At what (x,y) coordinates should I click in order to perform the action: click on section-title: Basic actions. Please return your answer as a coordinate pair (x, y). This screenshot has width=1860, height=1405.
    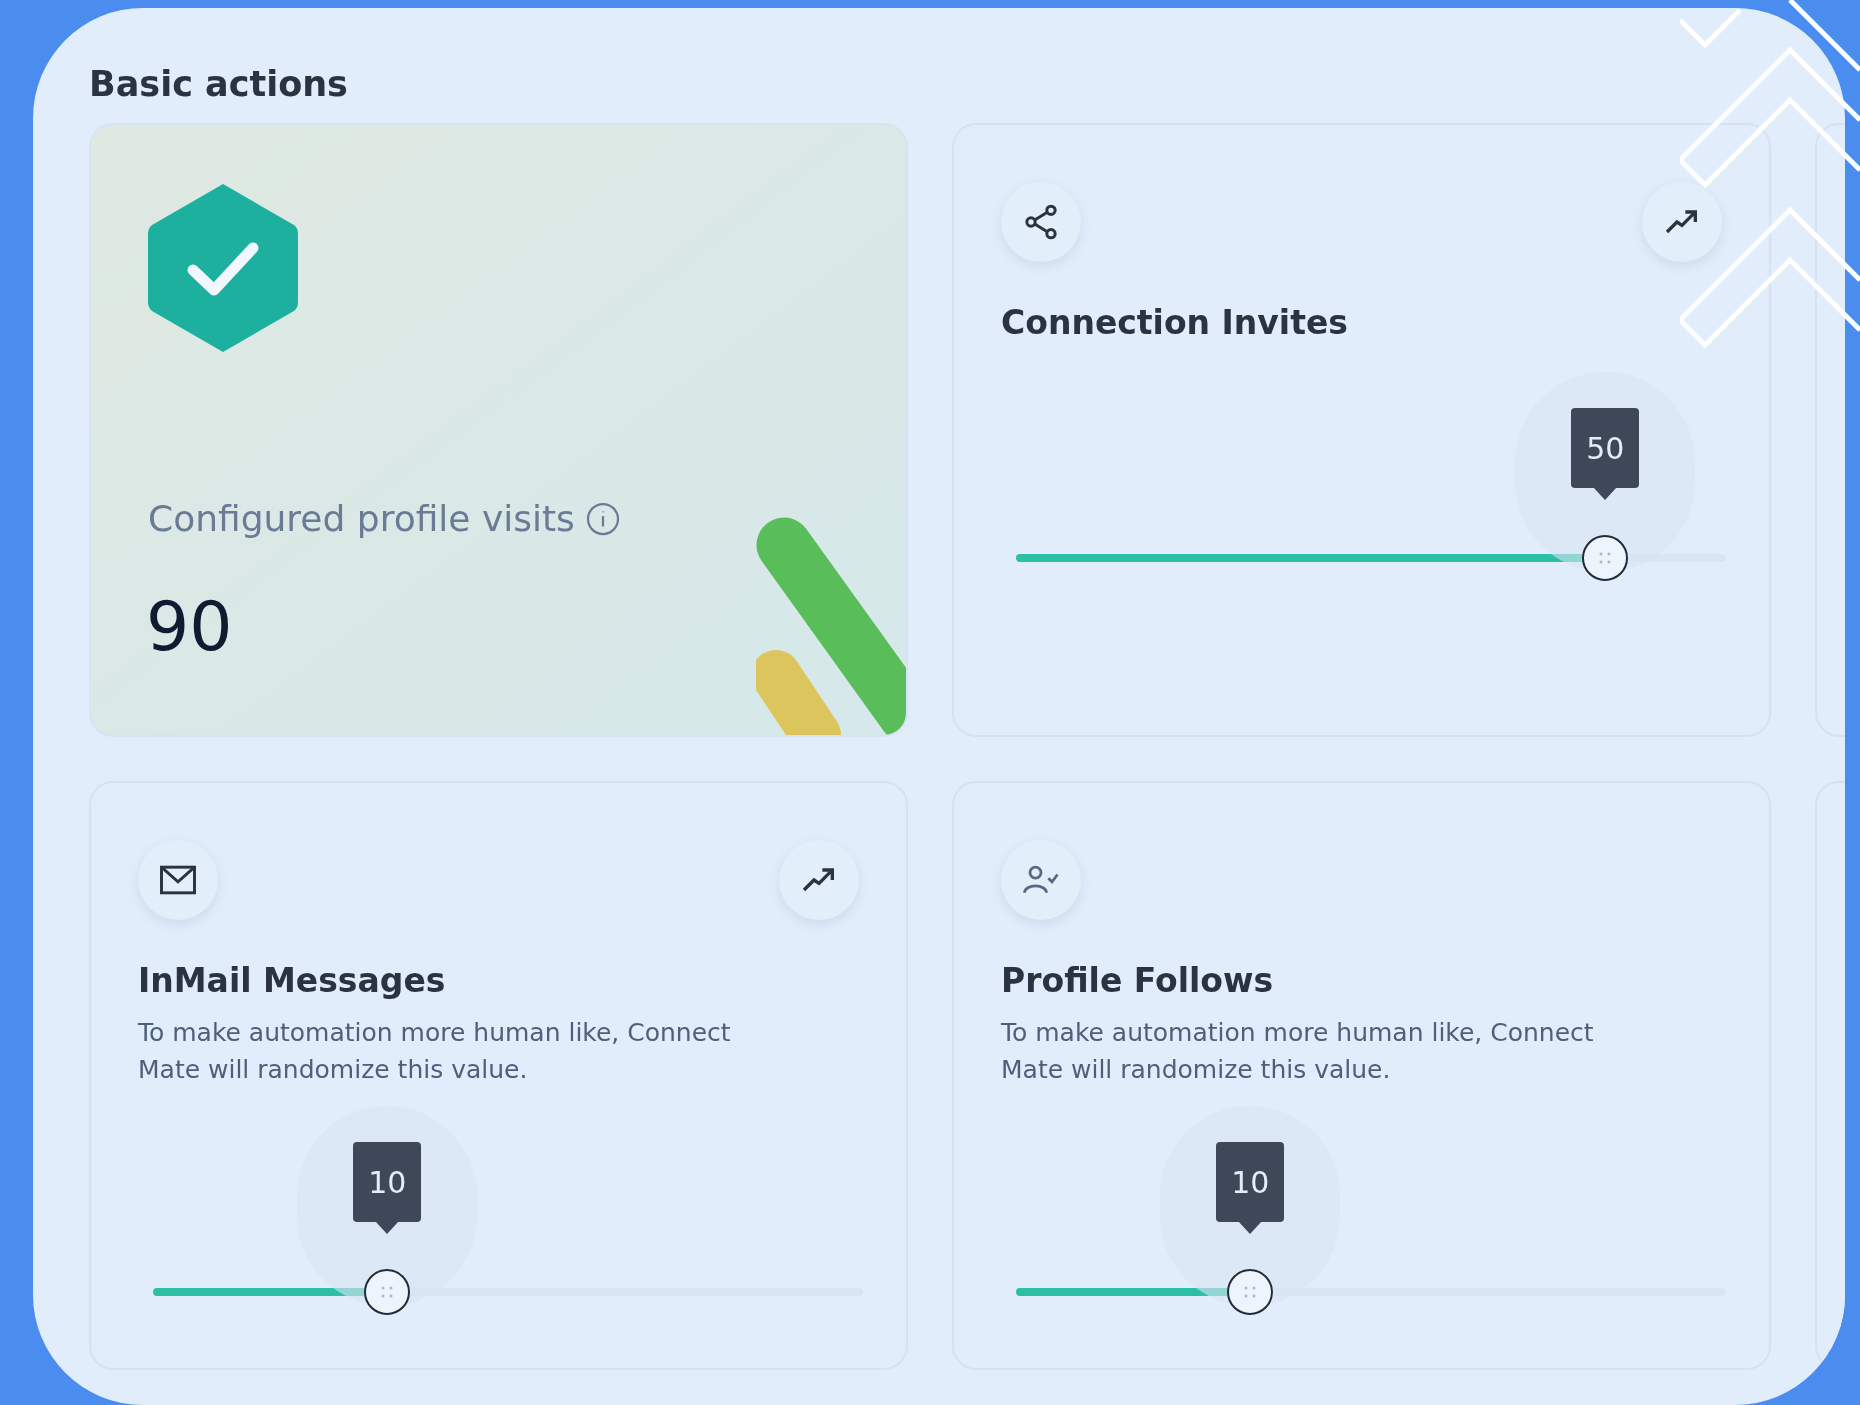
    Looking at the image, I should click on (218, 84).